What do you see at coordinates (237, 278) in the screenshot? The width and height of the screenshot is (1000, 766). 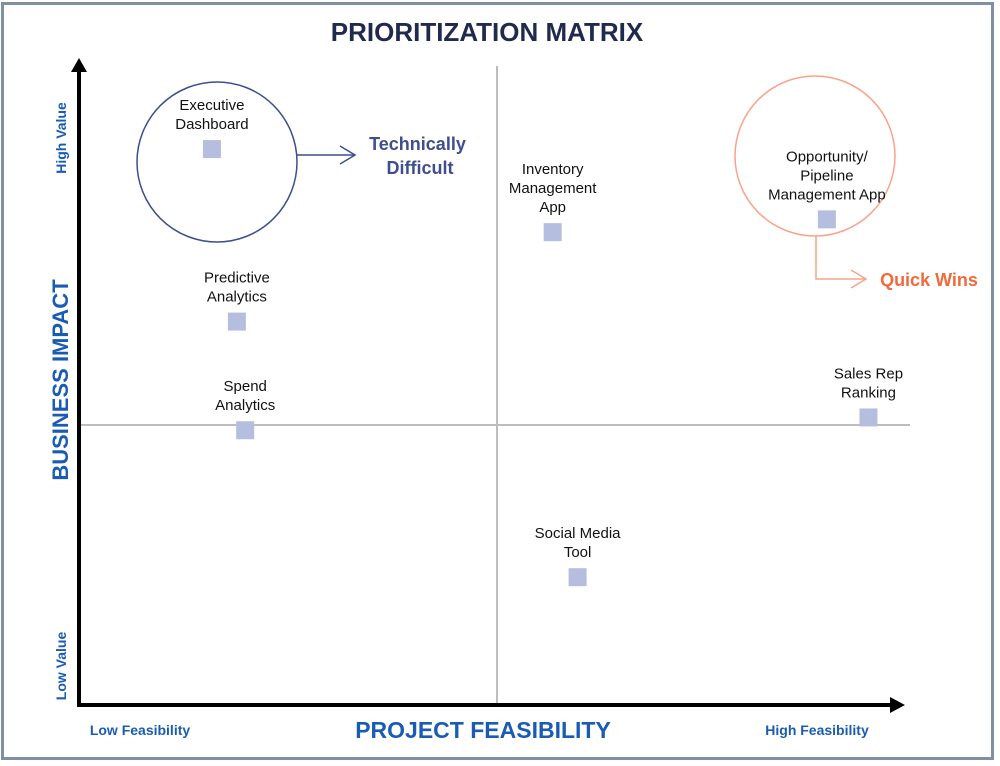 I see `point-label: Predictive` at bounding box center [237, 278].